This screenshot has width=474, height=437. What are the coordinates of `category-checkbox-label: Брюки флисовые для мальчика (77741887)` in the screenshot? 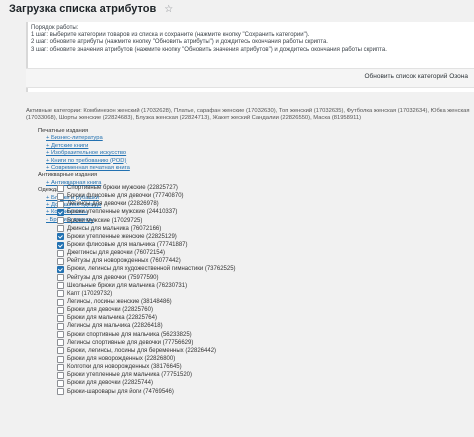 It's located at (127, 245).